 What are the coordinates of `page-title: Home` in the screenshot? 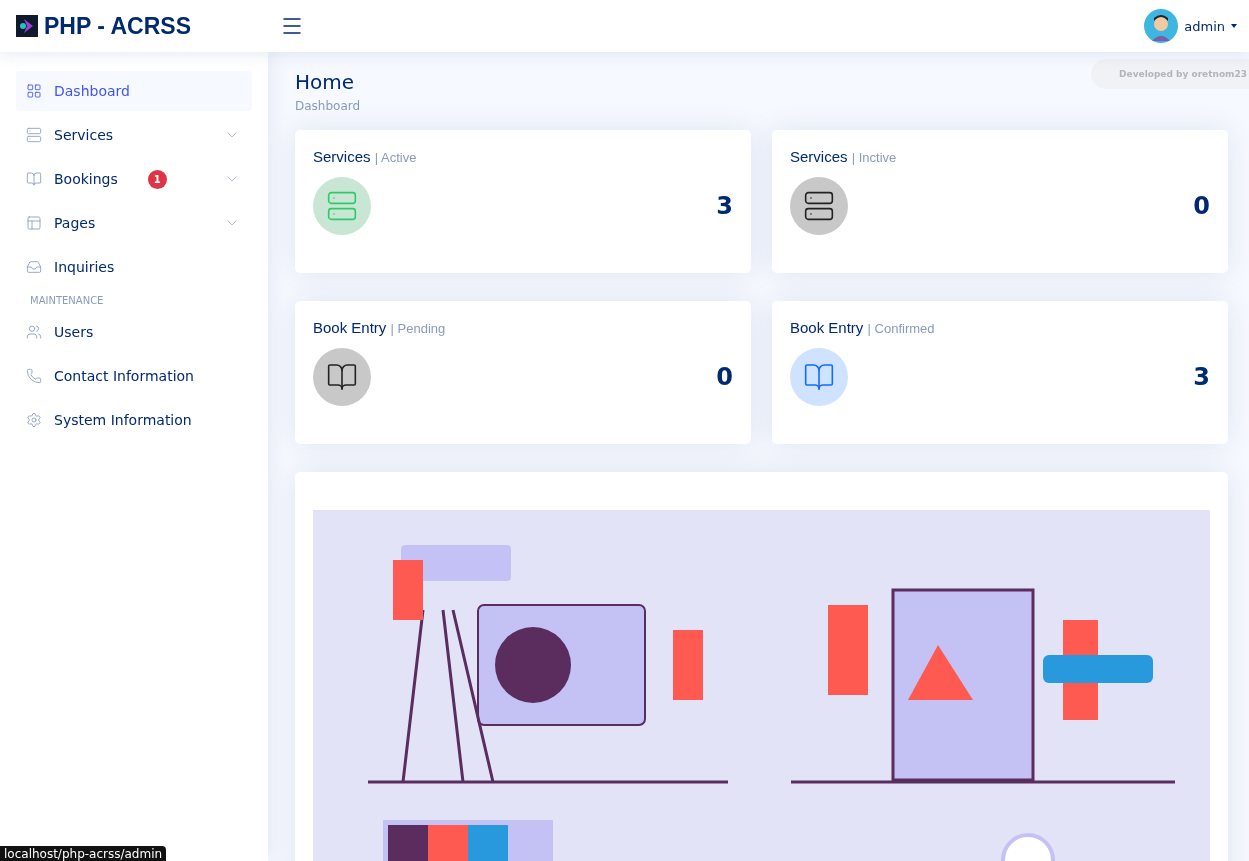 It's located at (325, 82).